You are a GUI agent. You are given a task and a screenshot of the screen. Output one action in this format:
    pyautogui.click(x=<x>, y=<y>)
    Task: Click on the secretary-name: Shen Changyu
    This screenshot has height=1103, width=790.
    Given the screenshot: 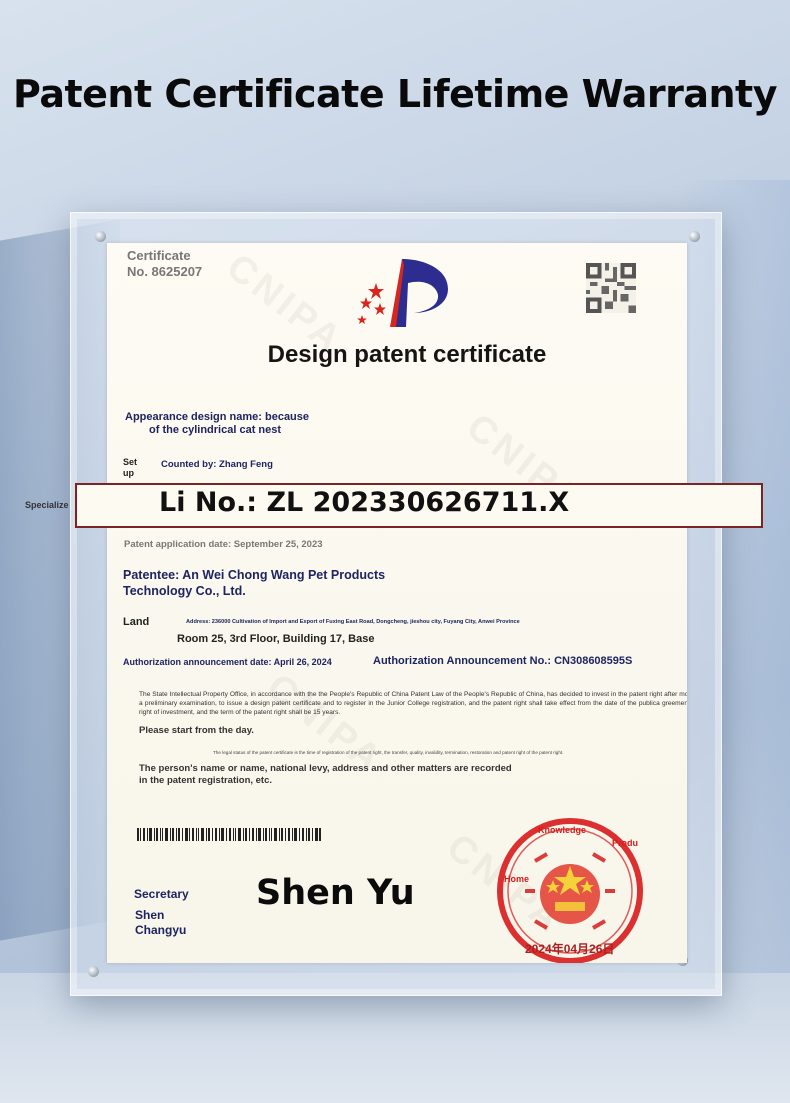 What is the action you would take?
    pyautogui.click(x=160, y=923)
    